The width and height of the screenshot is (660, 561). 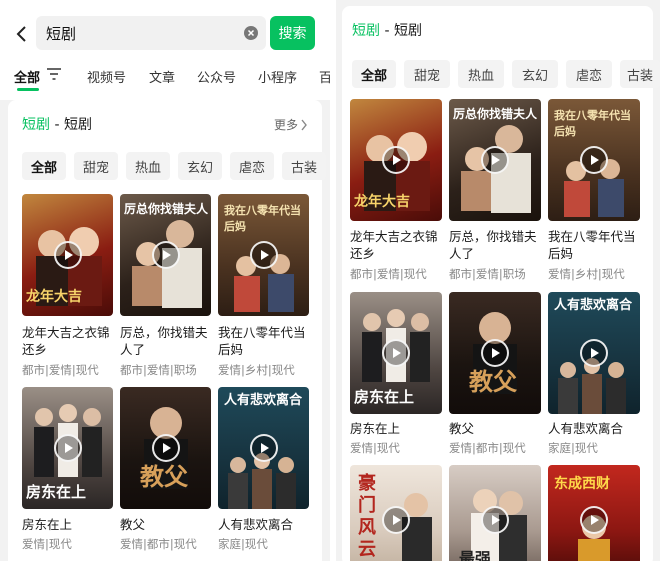 What do you see at coordinates (28, 89) in the screenshot?
I see `active-tab-indicator` at bounding box center [28, 89].